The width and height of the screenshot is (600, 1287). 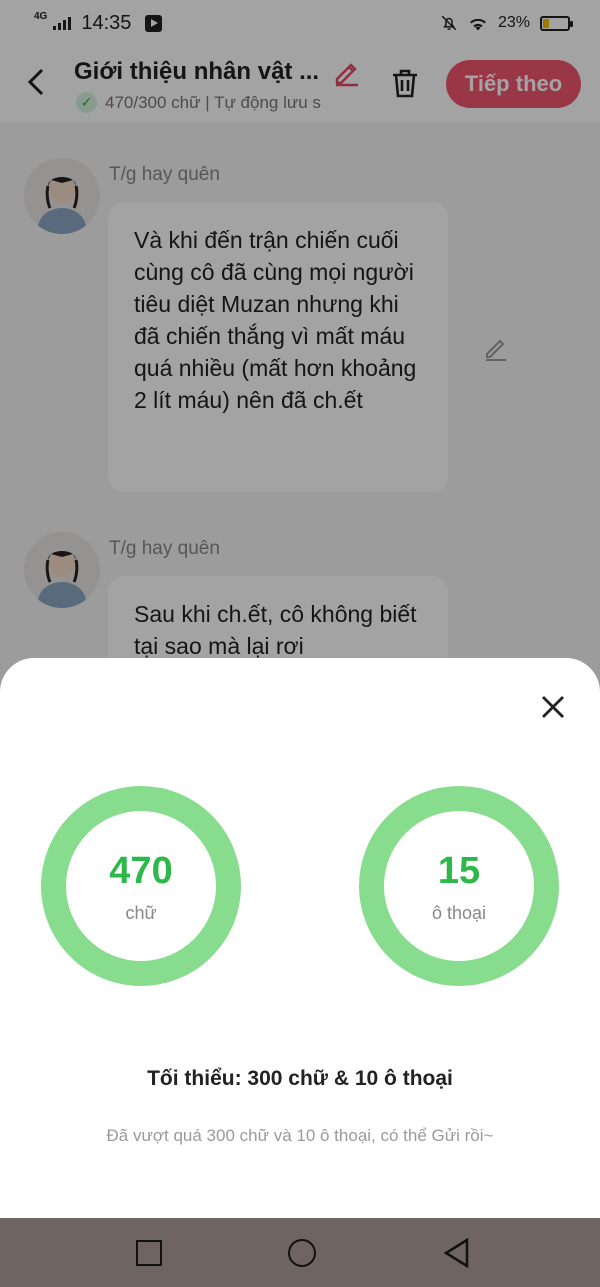 I want to click on recent-apps-icon, so click(x=149, y=1252).